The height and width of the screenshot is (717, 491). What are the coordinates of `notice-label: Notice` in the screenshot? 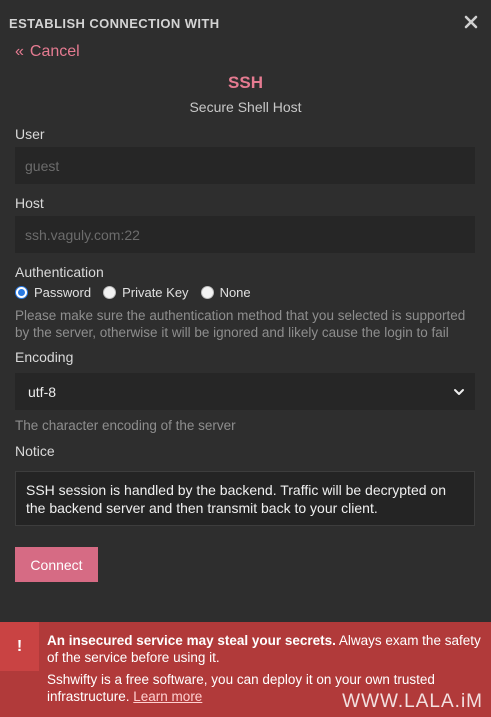 It's located at (35, 451).